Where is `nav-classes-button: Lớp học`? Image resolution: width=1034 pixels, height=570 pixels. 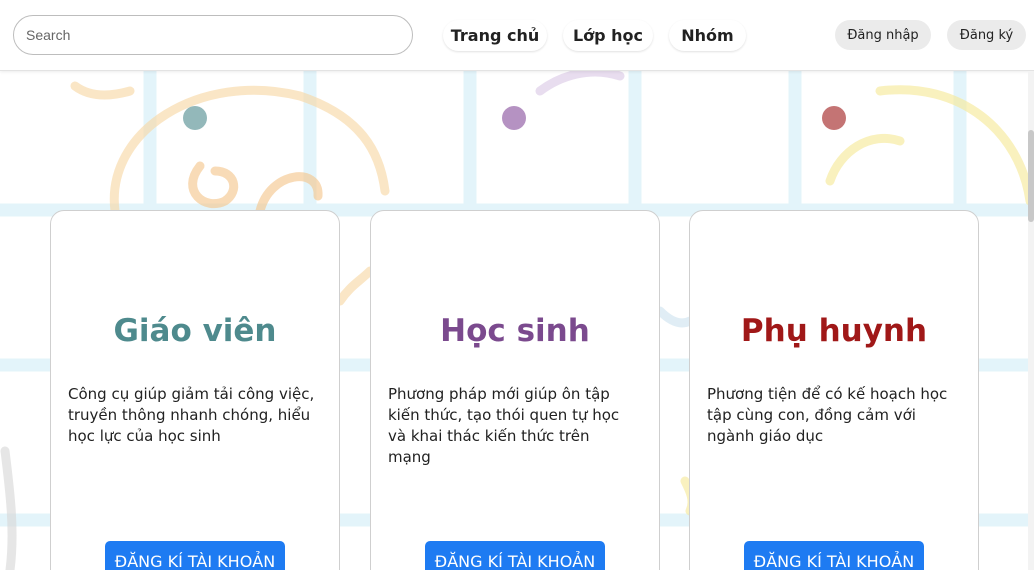 nav-classes-button: Lớp học is located at coordinates (608, 35).